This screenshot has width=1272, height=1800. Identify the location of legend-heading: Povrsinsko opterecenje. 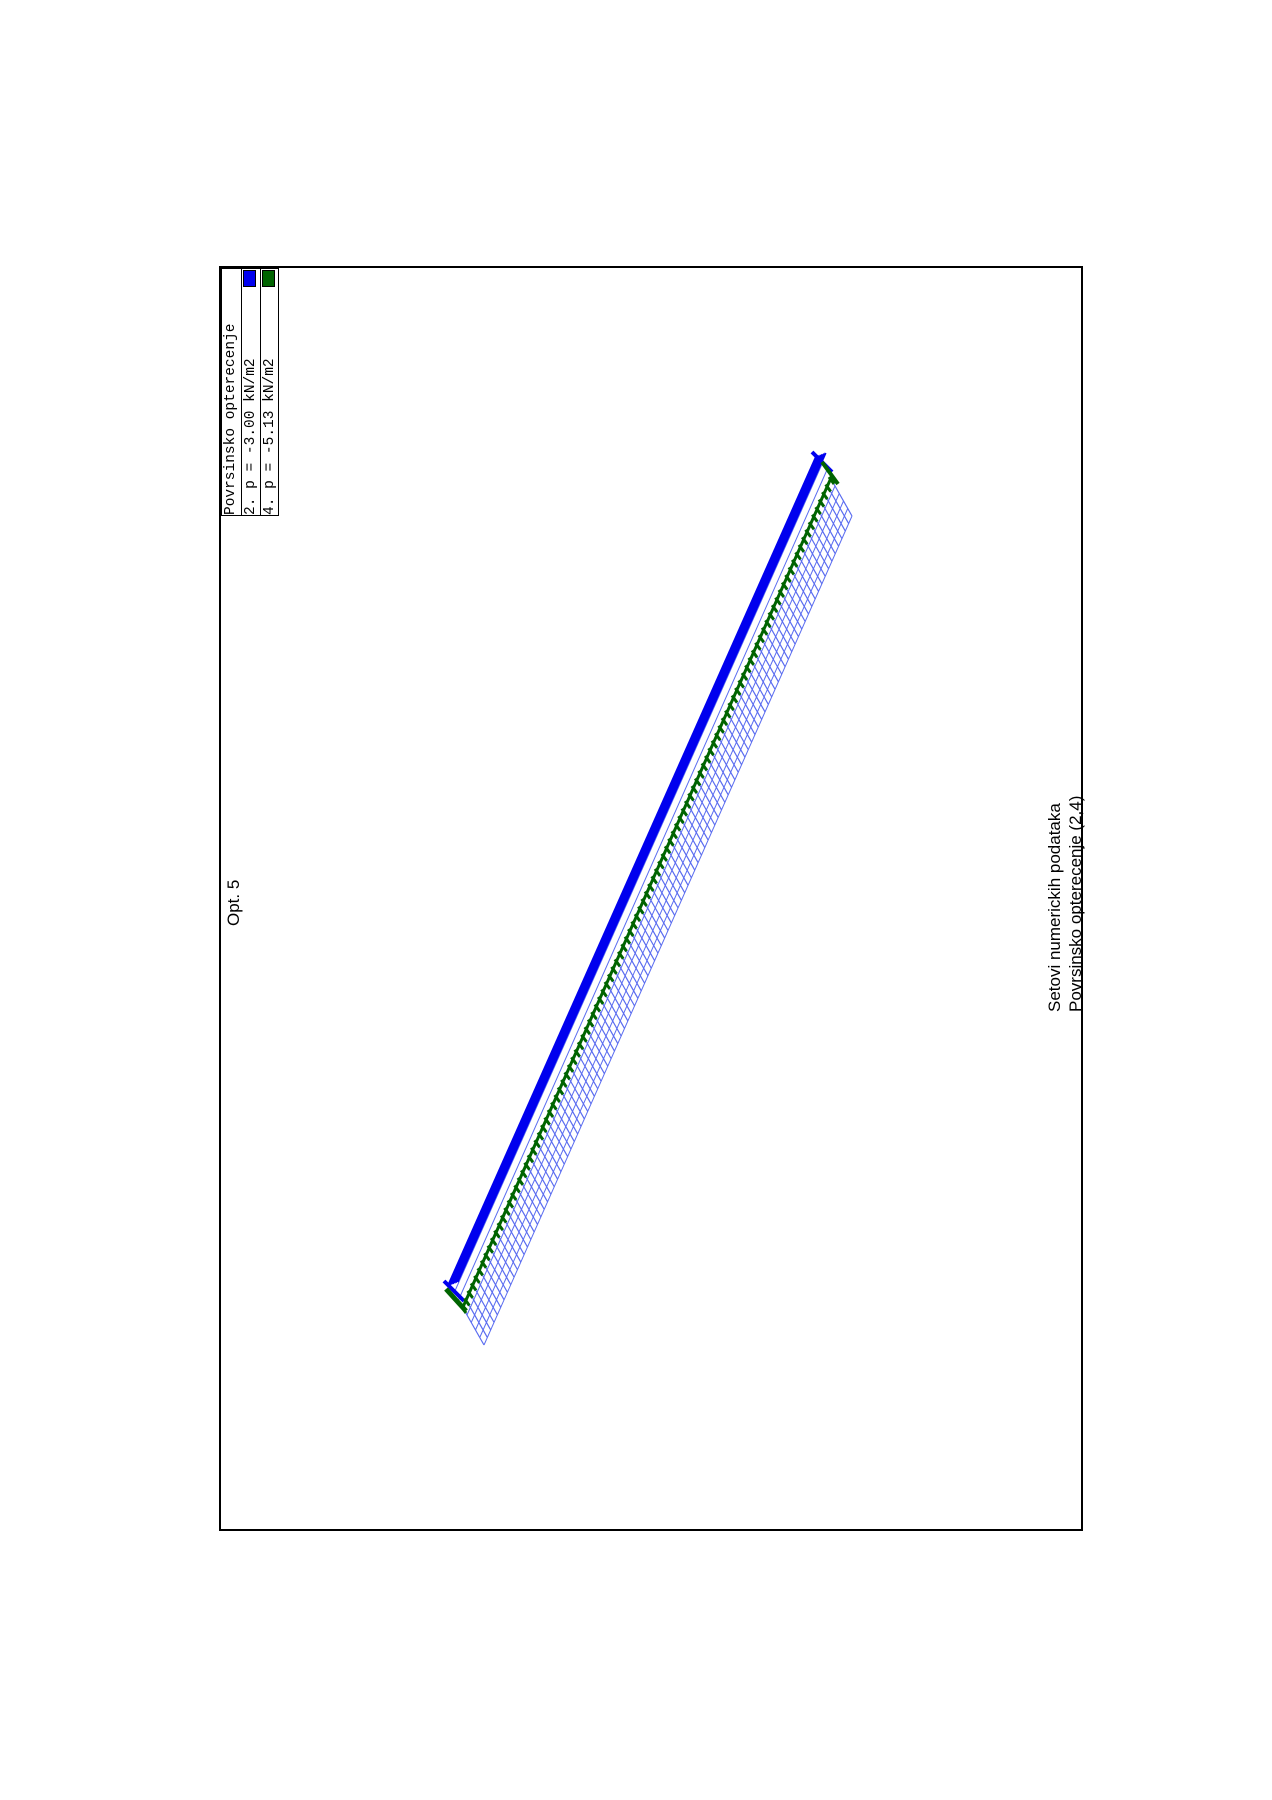
(231, 419).